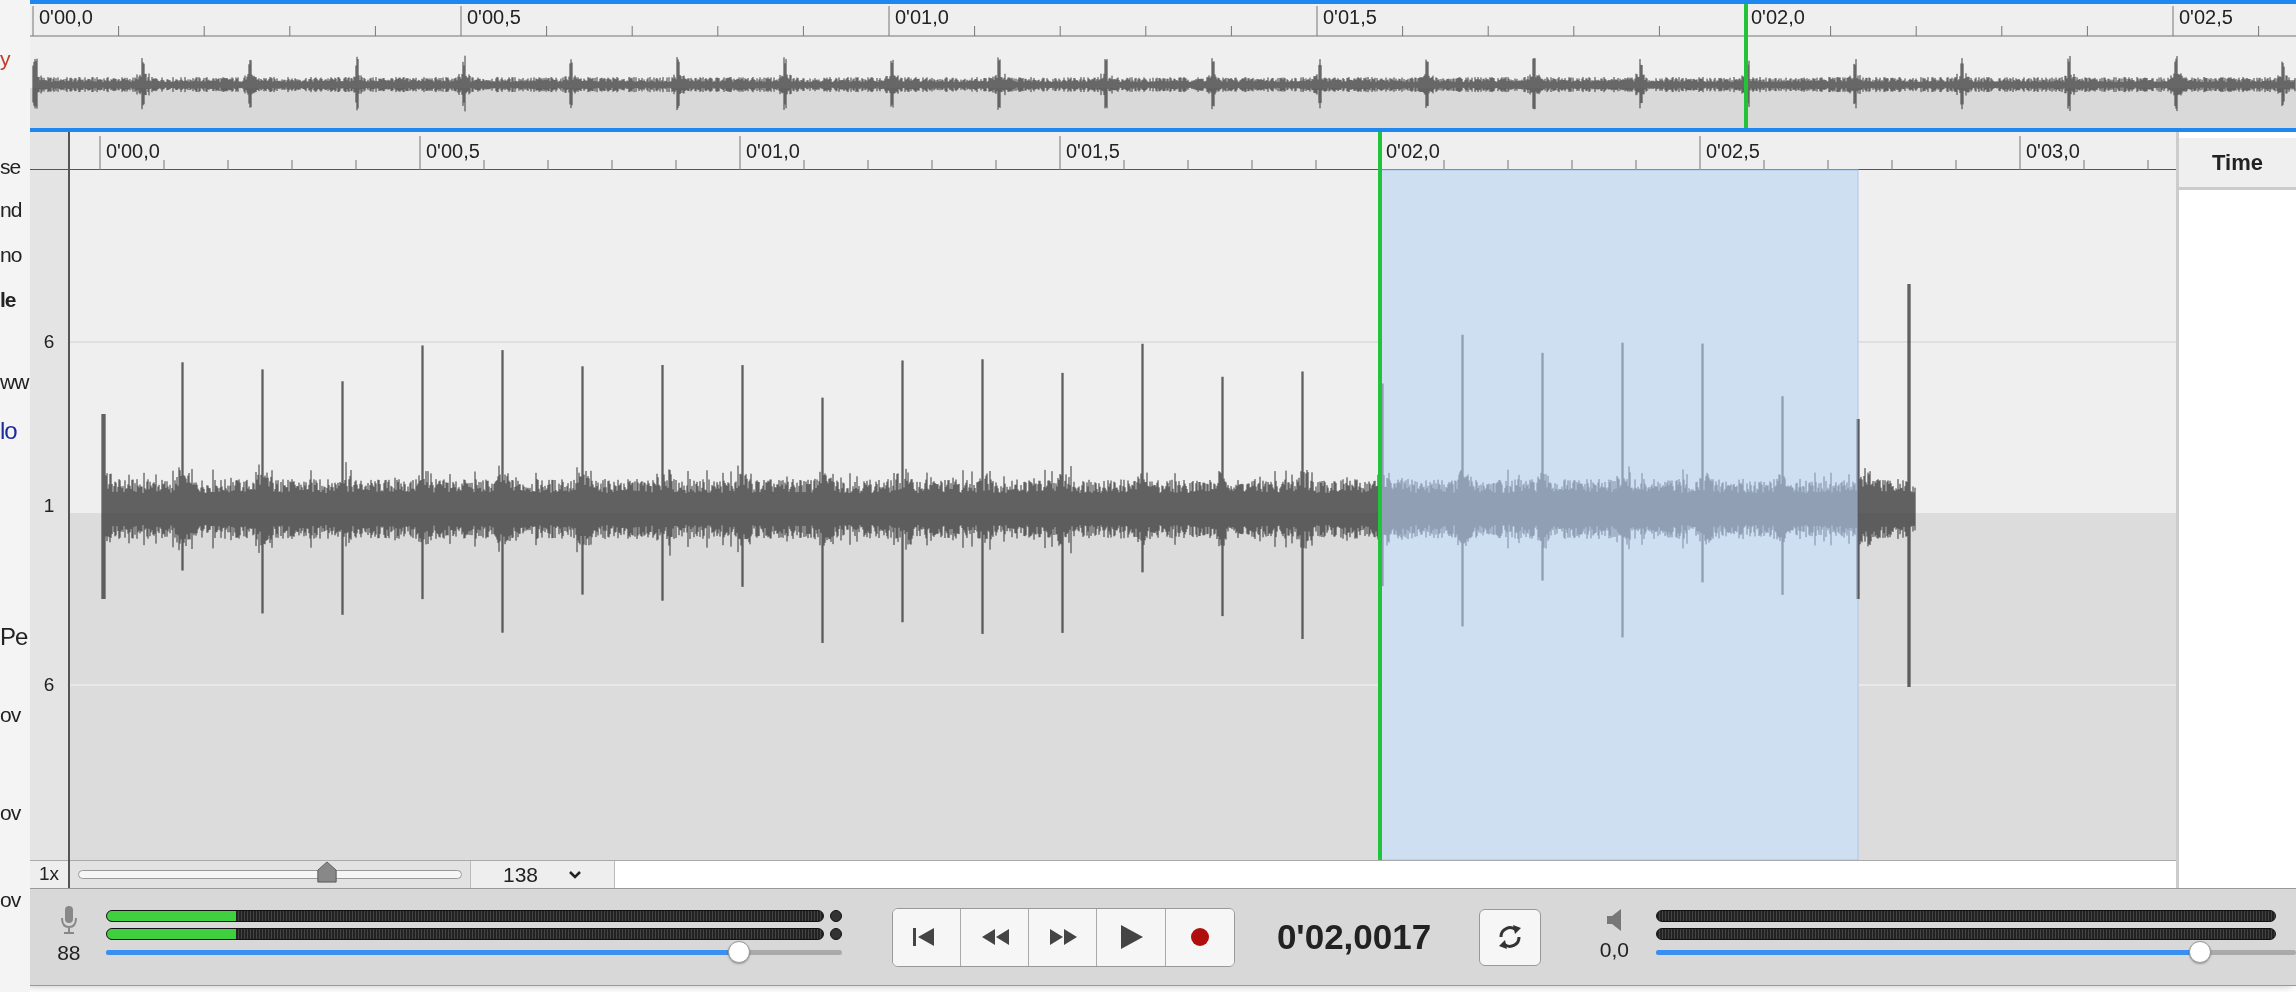 The image size is (2296, 992). What do you see at coordinates (1614, 920) in the screenshot?
I see `speaker-icon` at bounding box center [1614, 920].